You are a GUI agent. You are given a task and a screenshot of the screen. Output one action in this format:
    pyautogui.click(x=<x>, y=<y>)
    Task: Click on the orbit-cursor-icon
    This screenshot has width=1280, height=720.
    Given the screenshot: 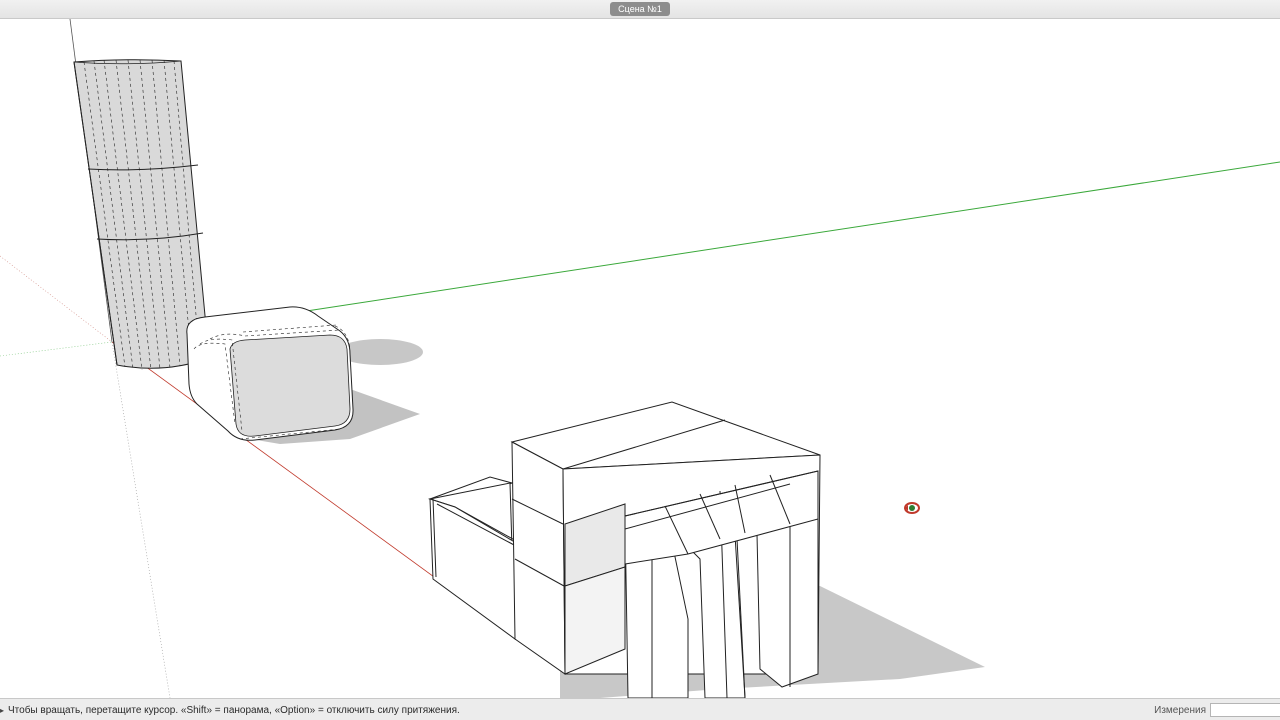 What is the action you would take?
    pyautogui.click(x=912, y=508)
    